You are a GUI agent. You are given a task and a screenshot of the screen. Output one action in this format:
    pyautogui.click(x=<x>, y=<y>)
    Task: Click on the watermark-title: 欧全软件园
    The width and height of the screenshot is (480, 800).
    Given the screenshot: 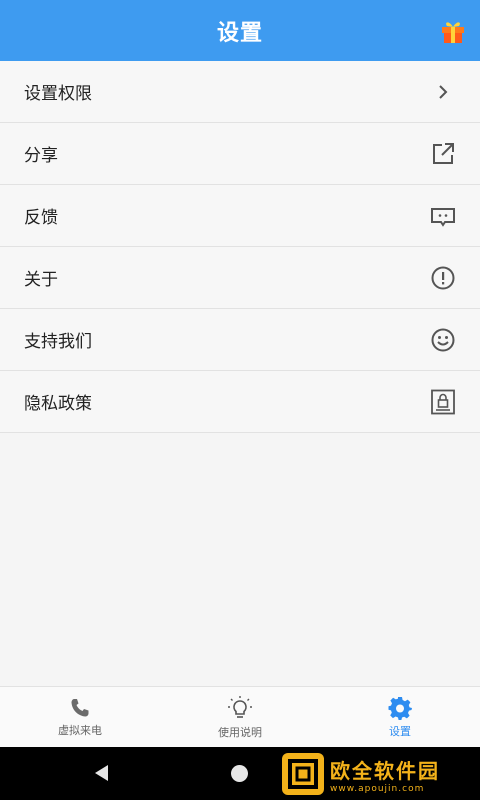 What is the action you would take?
    pyautogui.click(x=385, y=770)
    